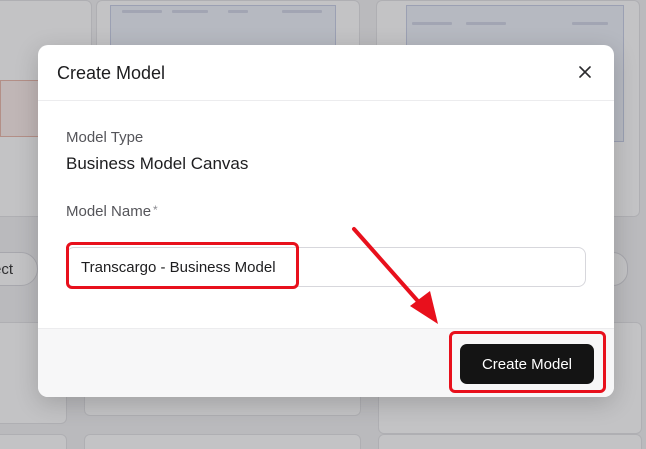 The height and width of the screenshot is (449, 646). What do you see at coordinates (326, 362) in the screenshot?
I see `dialog-footer: Create Model` at bounding box center [326, 362].